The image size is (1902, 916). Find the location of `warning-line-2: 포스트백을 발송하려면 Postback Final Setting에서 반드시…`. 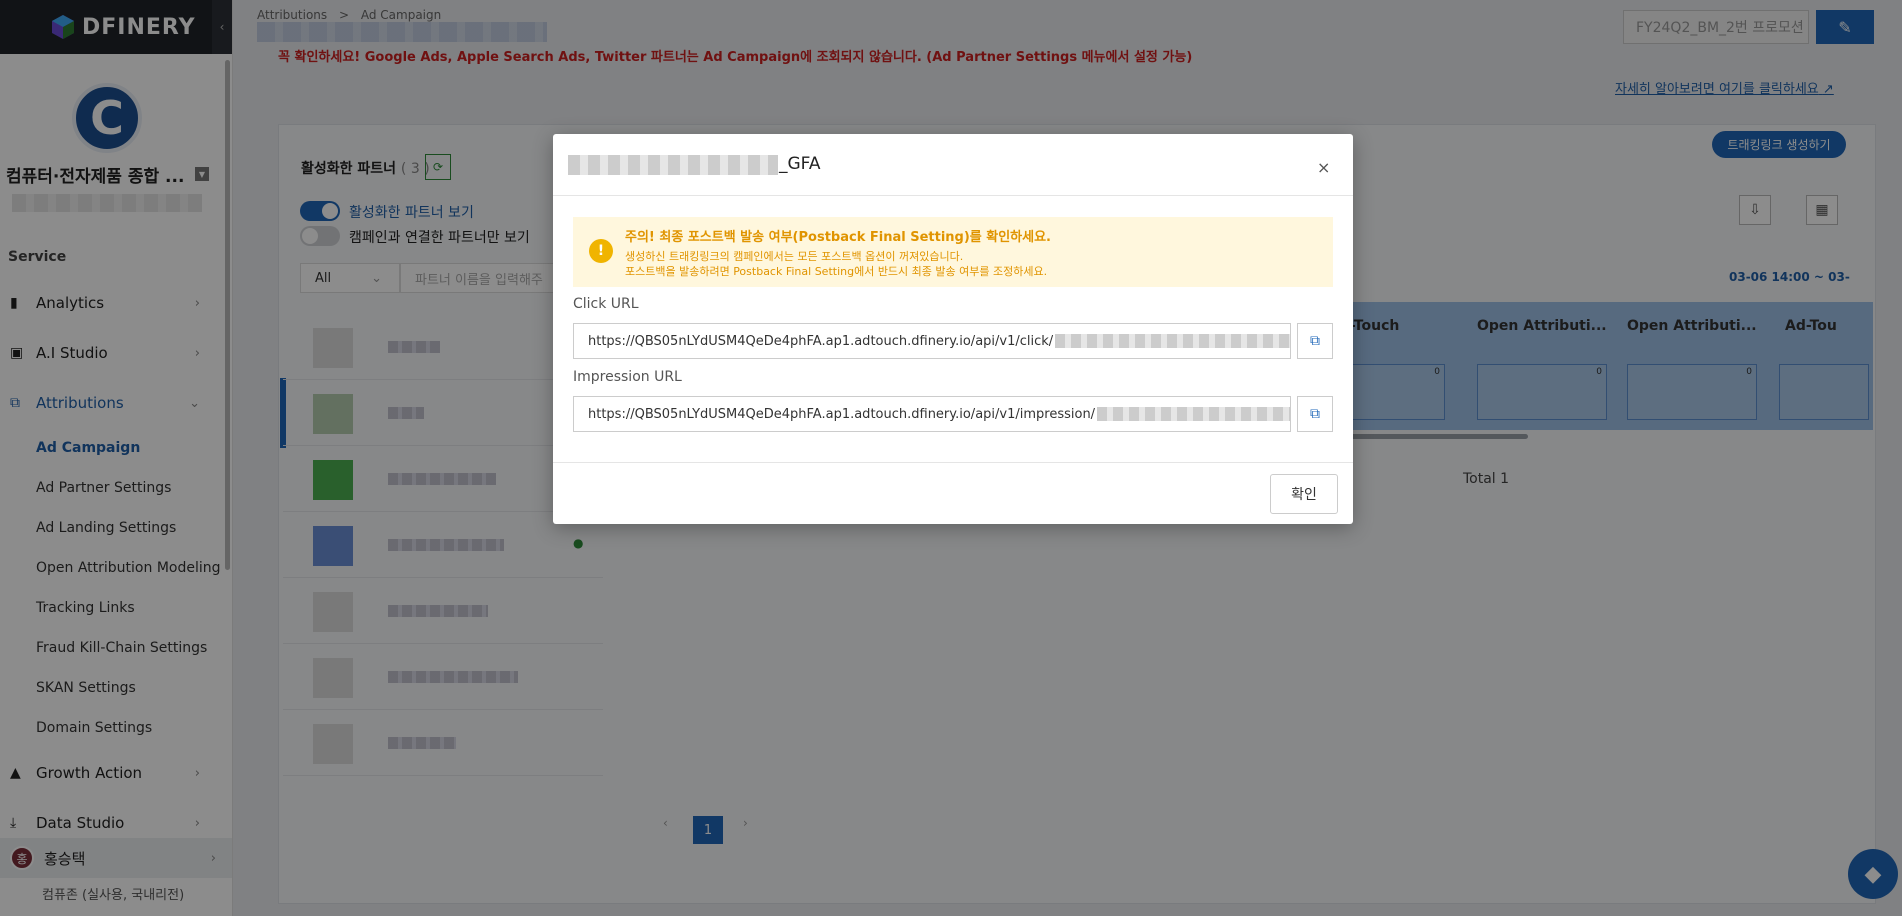

warning-line-2: 포스트백을 발송하려면 Postback Final Setting에서 반드시… is located at coordinates (836, 271).